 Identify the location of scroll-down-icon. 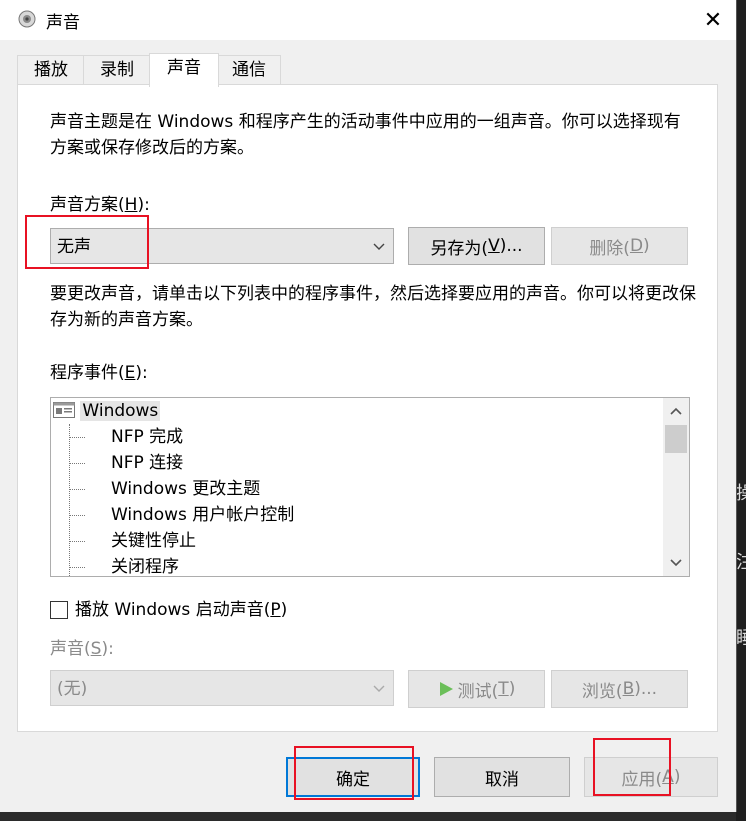
(676, 563).